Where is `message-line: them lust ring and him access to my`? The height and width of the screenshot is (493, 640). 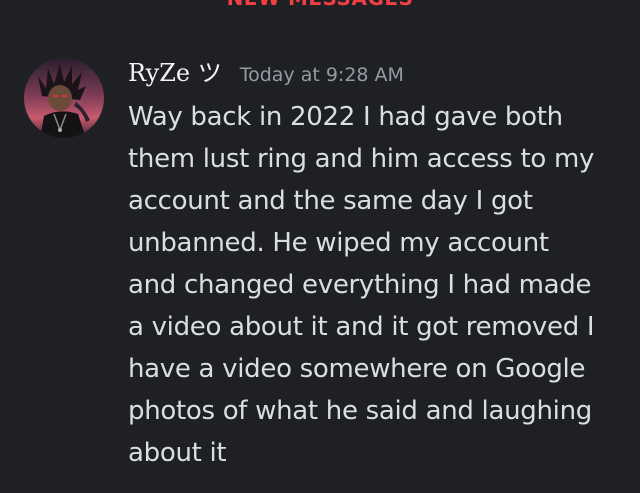 message-line: them lust ring and him access to my is located at coordinates (361, 159).